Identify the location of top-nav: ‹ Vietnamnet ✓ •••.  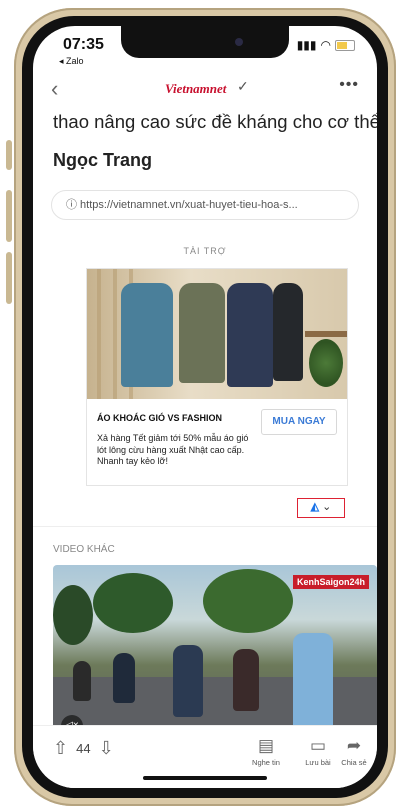
(205, 89).